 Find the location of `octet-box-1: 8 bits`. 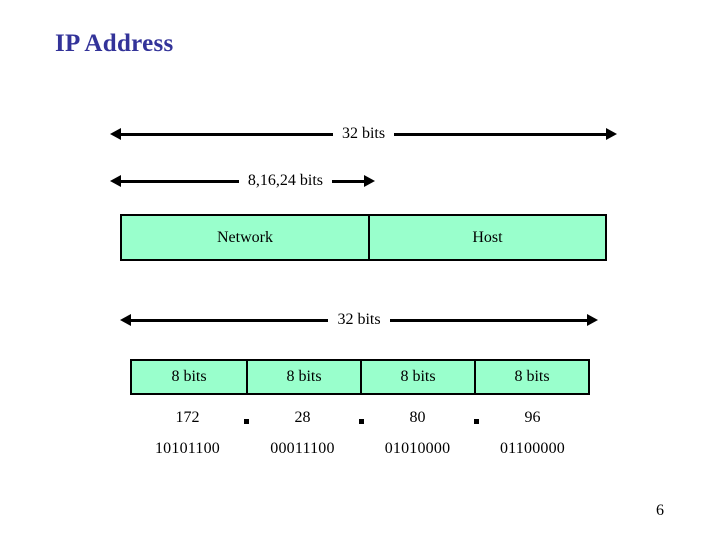

octet-box-1: 8 bits is located at coordinates (189, 377).